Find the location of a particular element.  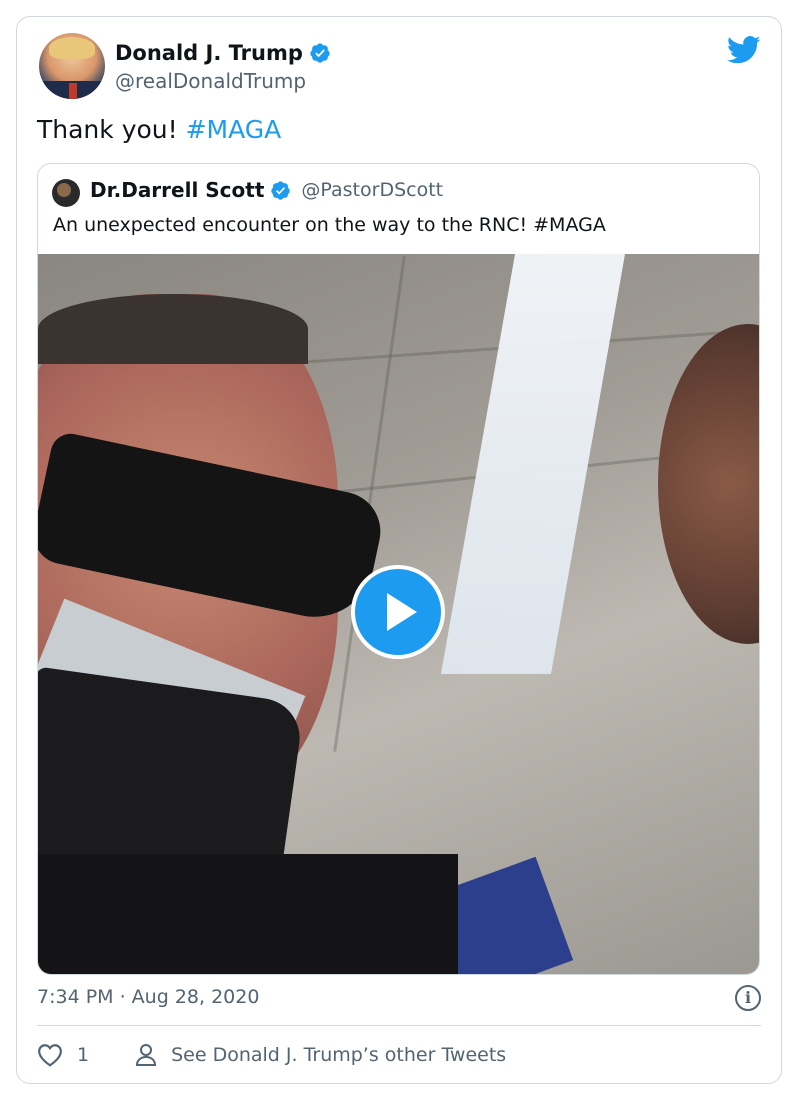

author-avatar is located at coordinates (72, 66).